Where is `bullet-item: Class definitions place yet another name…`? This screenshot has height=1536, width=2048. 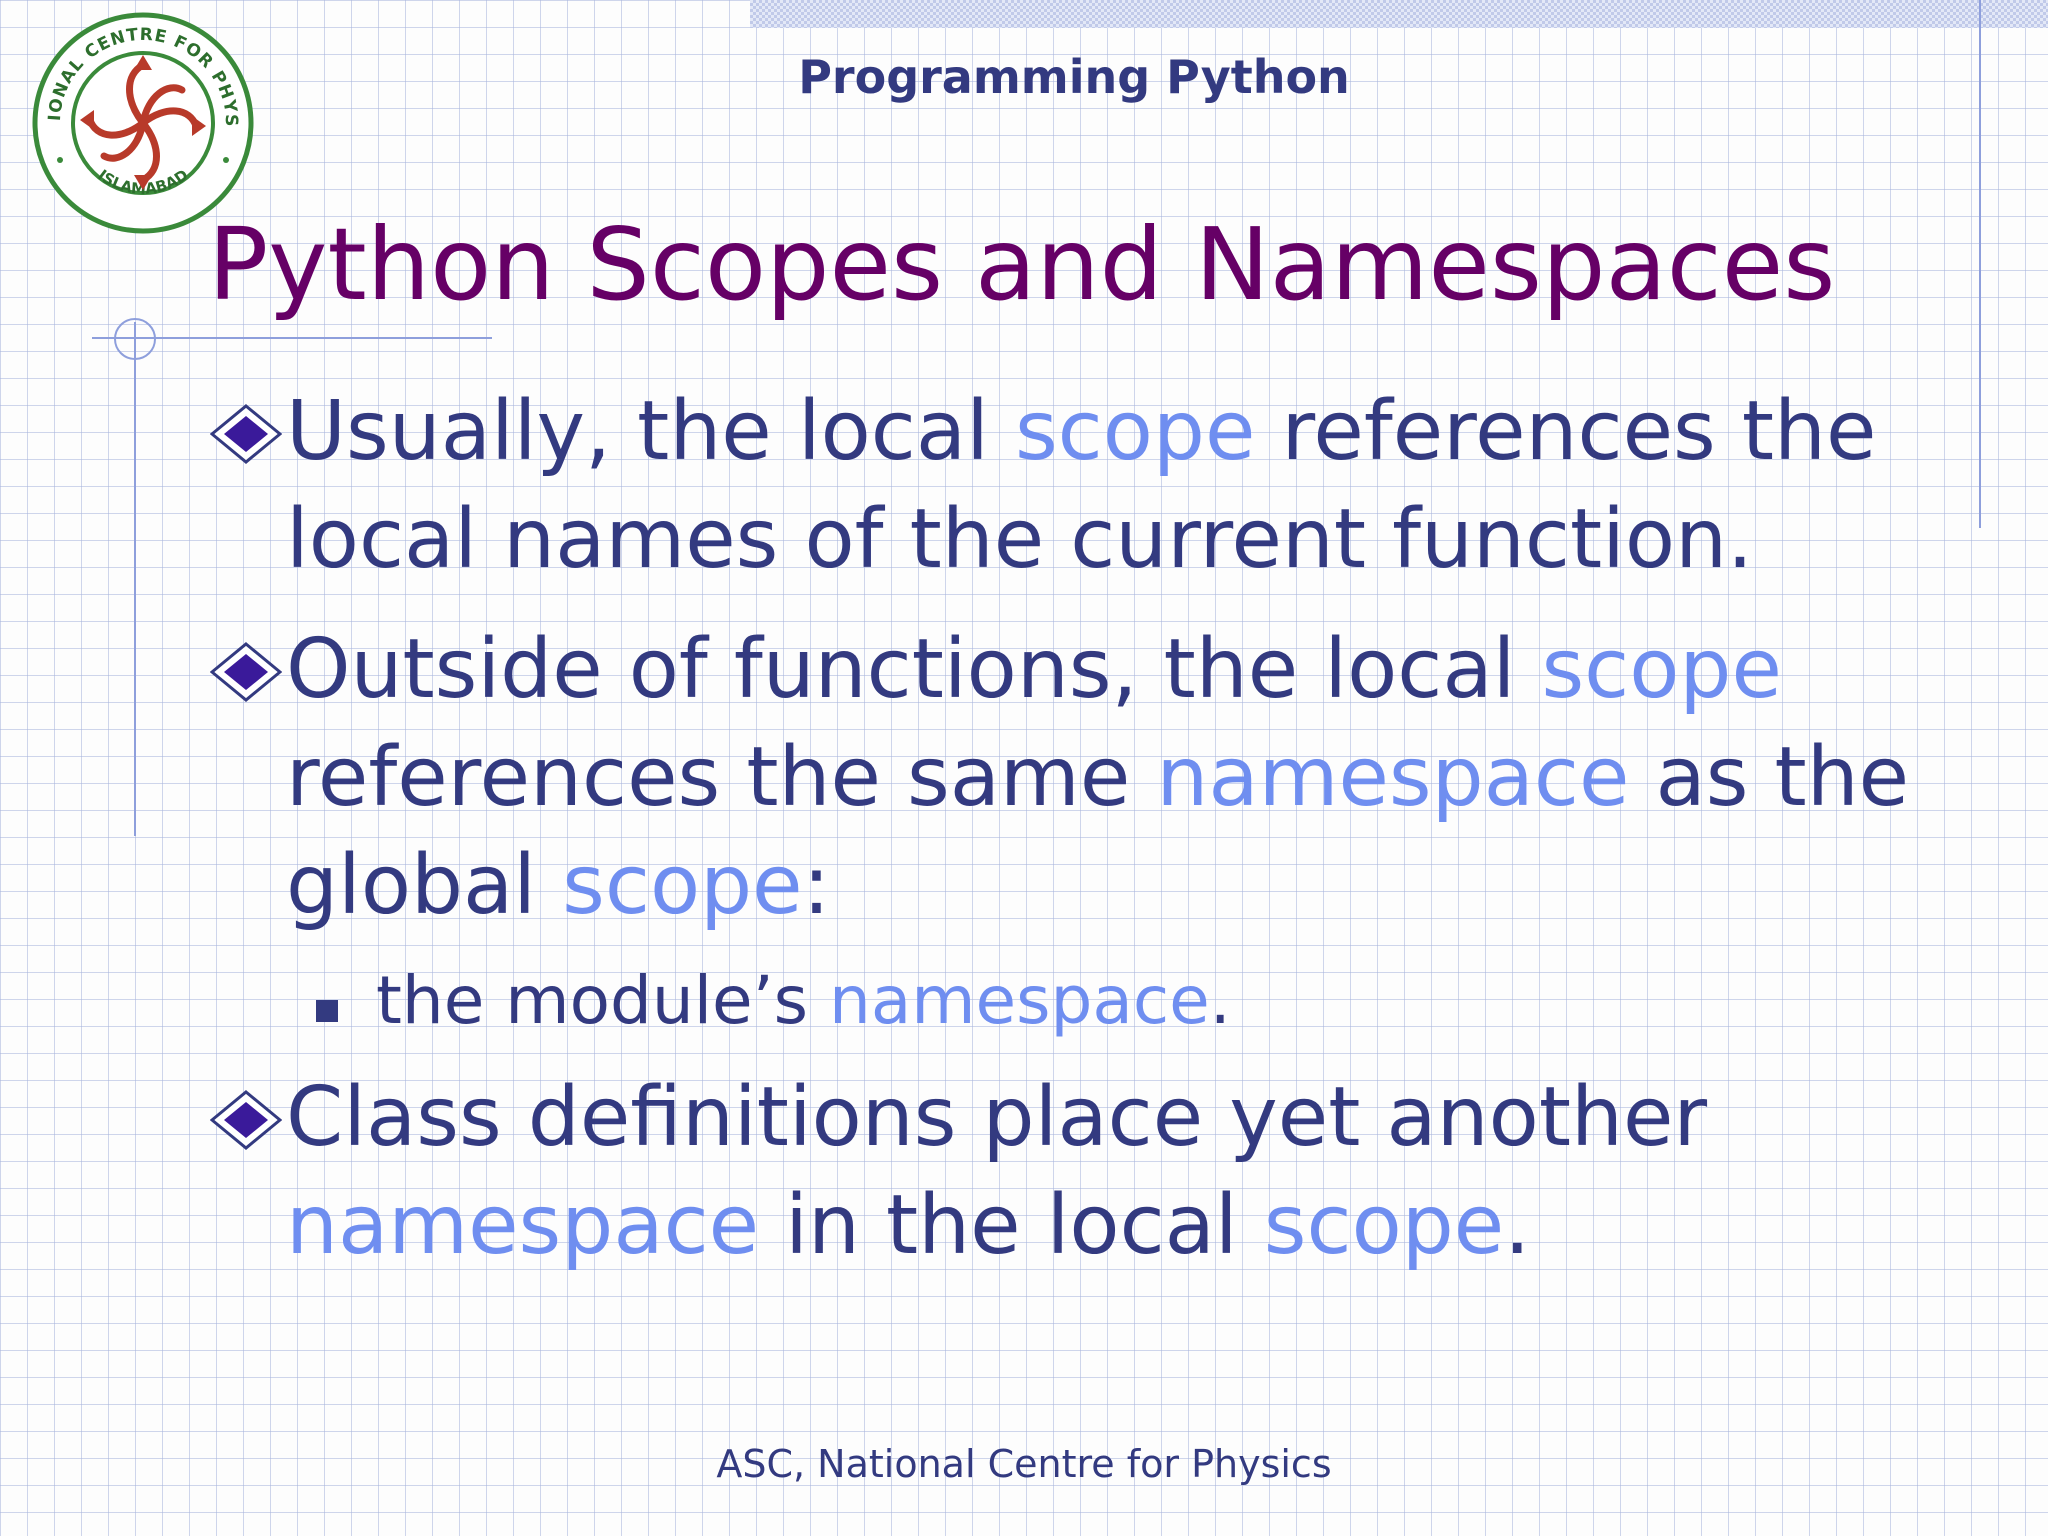
bullet-item: Class definitions place yet another name… is located at coordinates (1098, 1172).